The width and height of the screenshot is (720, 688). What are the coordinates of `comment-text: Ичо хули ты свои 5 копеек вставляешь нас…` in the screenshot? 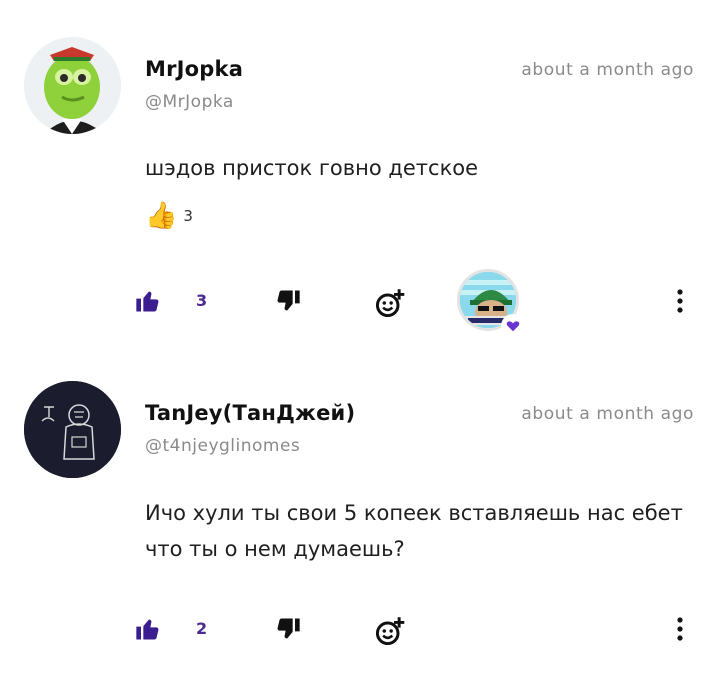 It's located at (414, 531).